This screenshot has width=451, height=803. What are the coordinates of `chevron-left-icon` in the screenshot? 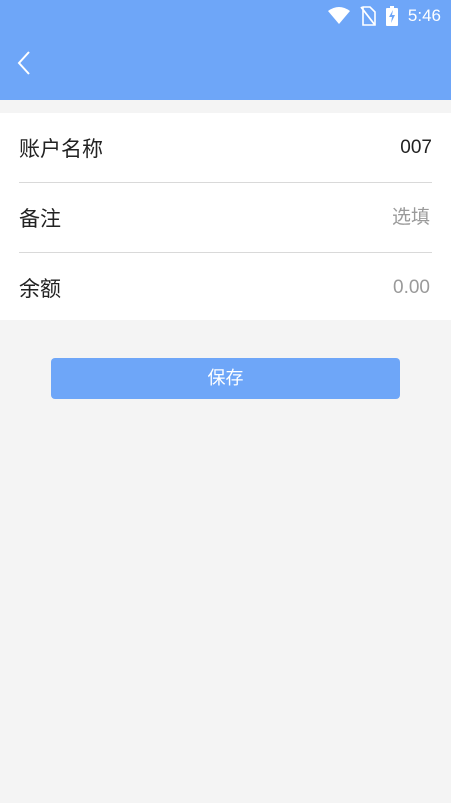 It's located at (24, 65).